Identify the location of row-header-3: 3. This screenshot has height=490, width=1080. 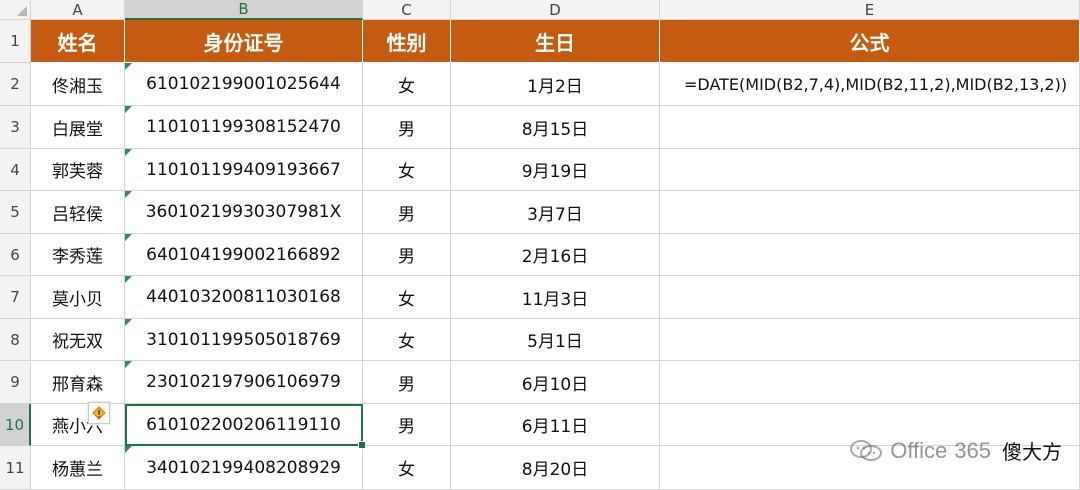
(15, 127).